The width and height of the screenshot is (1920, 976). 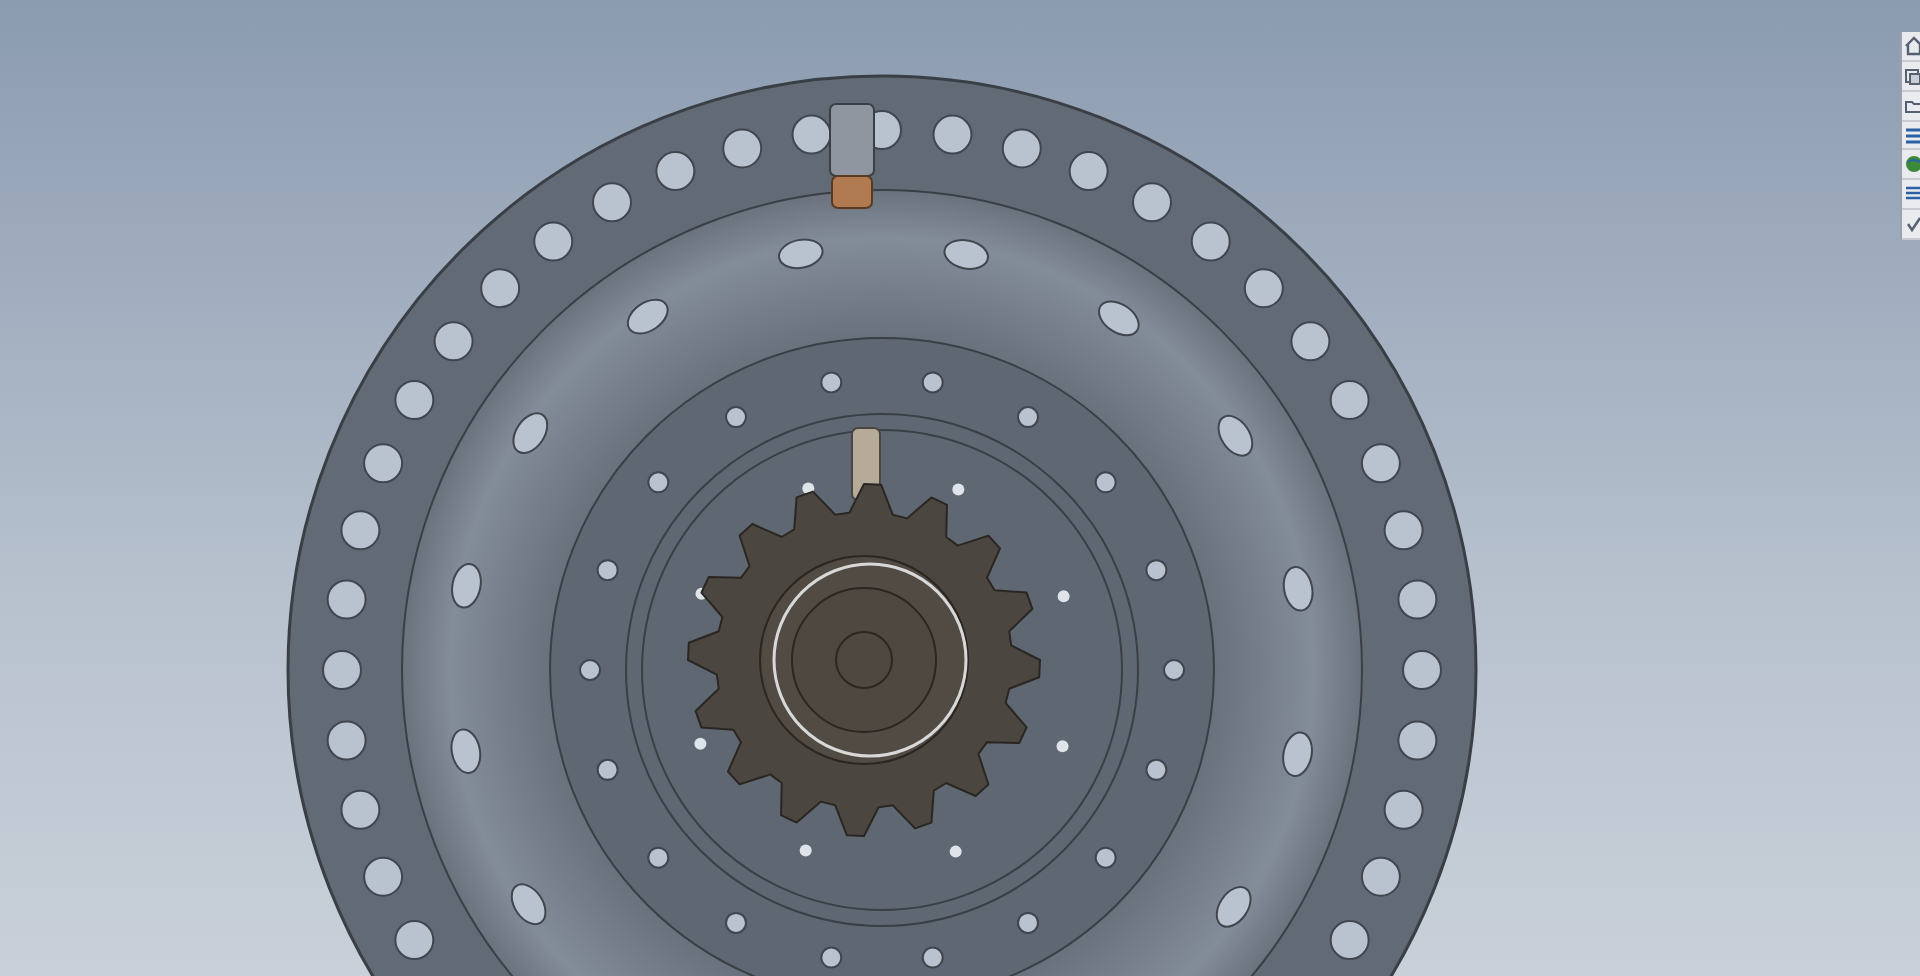 I want to click on globe-icon, so click(x=1912, y=164).